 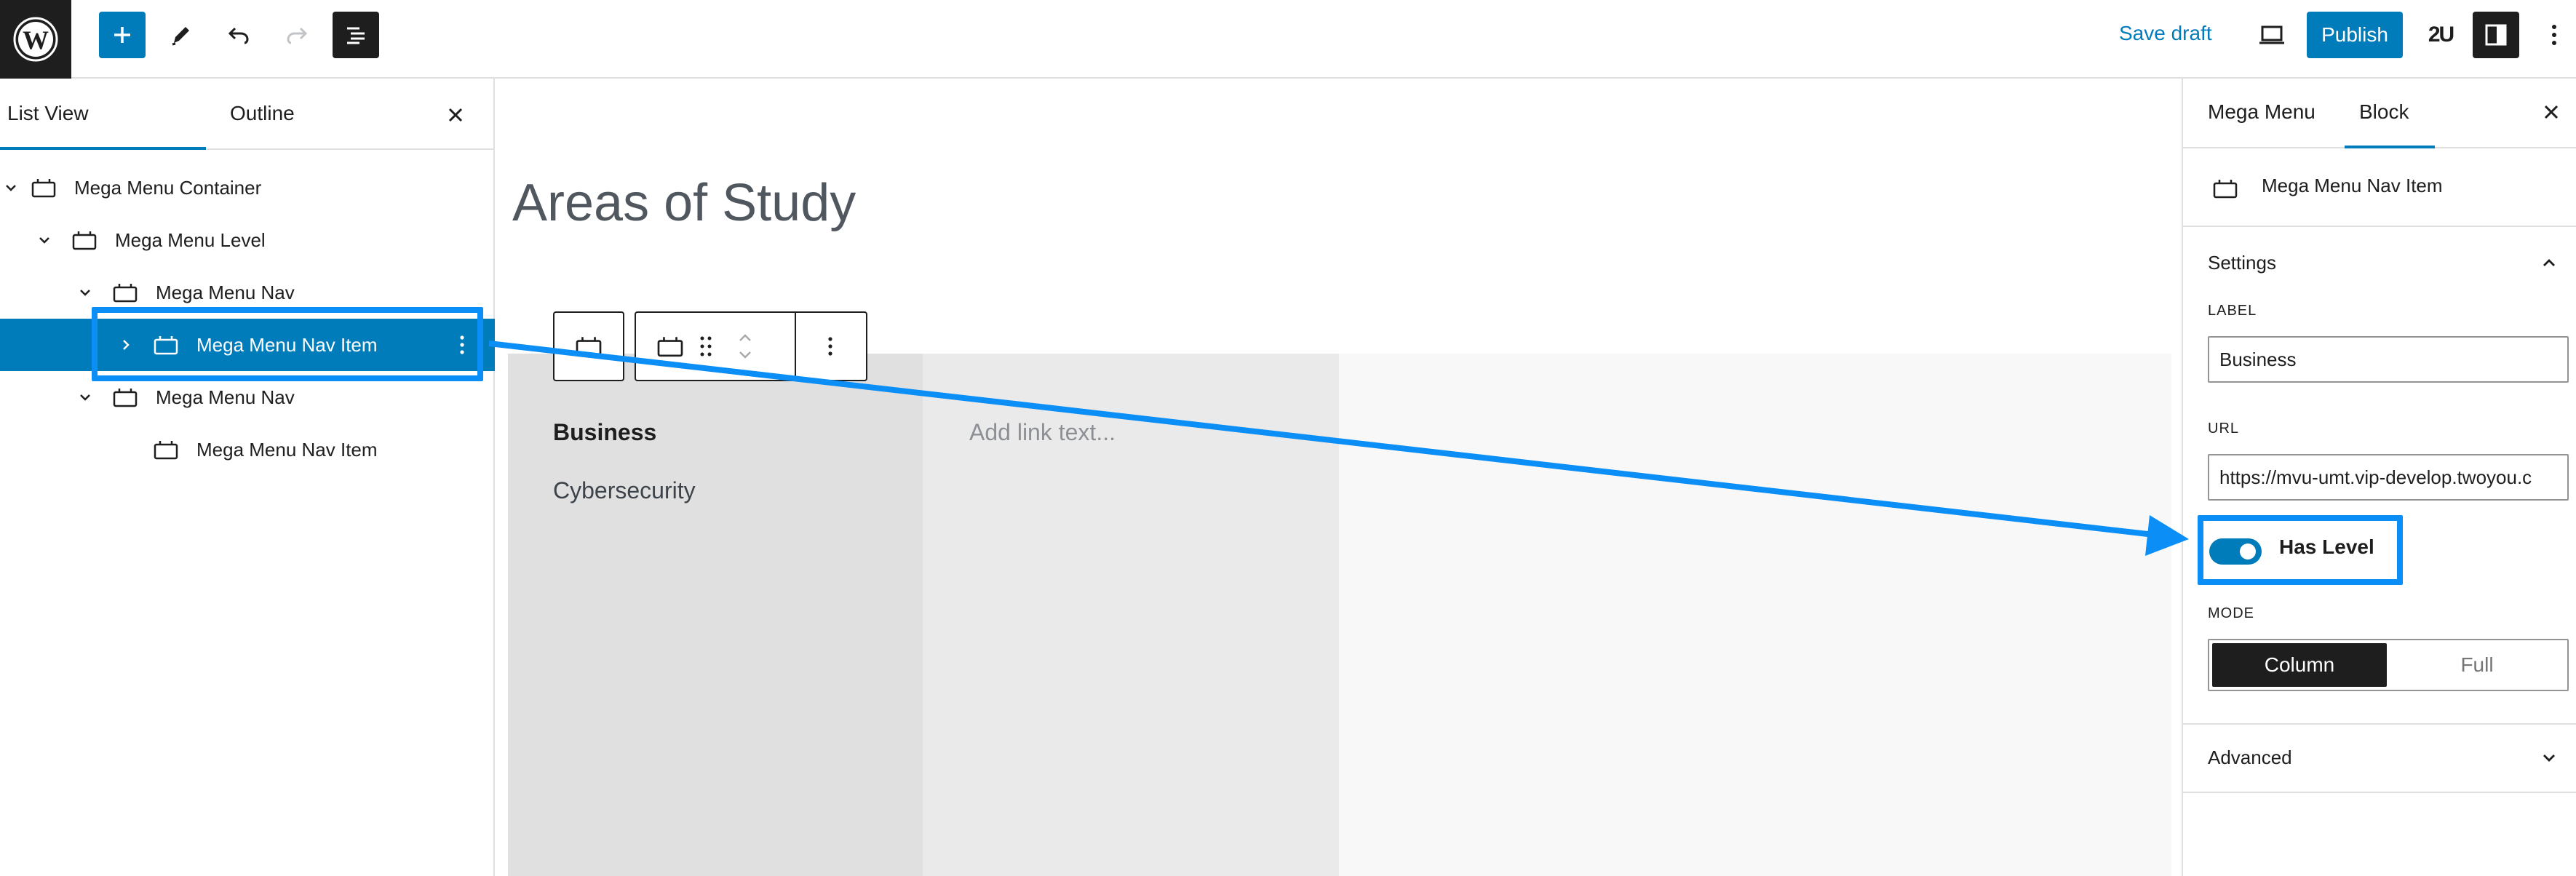 I want to click on publish-button: Publish, so click(x=2355, y=35).